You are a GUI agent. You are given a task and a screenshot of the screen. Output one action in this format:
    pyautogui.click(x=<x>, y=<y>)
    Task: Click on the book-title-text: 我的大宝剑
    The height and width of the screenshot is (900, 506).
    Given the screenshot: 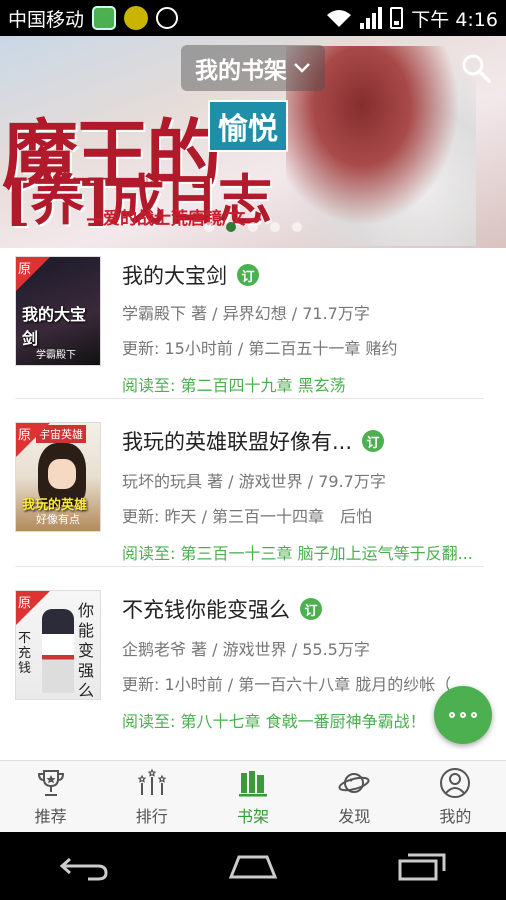 What is the action you would take?
    pyautogui.click(x=174, y=276)
    